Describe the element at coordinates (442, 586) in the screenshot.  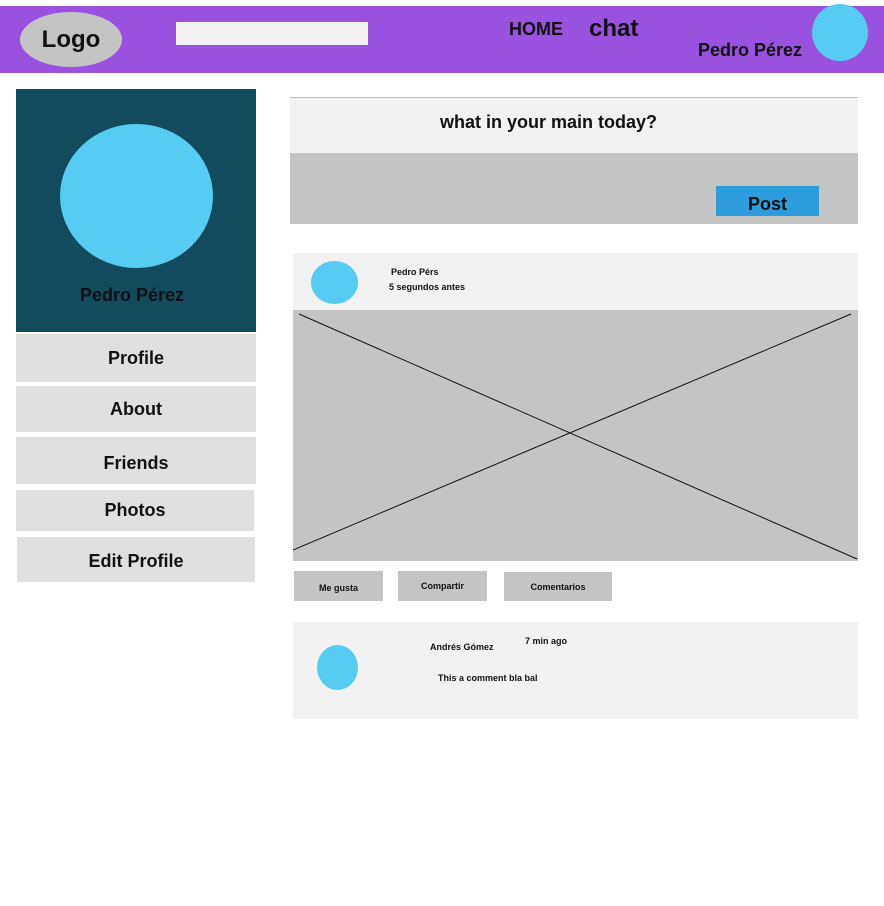
I see `share-button: Compartir` at that location.